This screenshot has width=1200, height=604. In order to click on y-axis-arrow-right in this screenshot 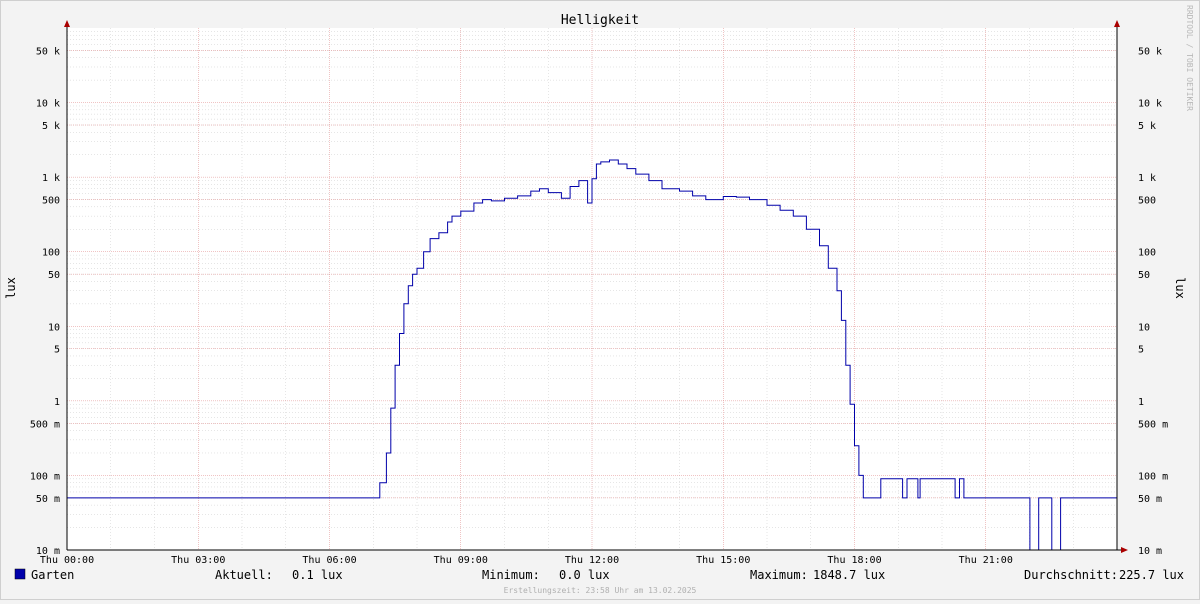, I will do `click(1117, 23)`.